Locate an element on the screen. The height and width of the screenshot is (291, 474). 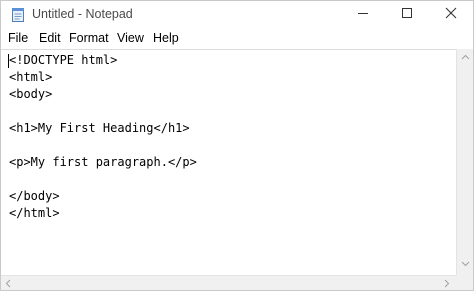
editor-line: <html> is located at coordinates (31, 77).